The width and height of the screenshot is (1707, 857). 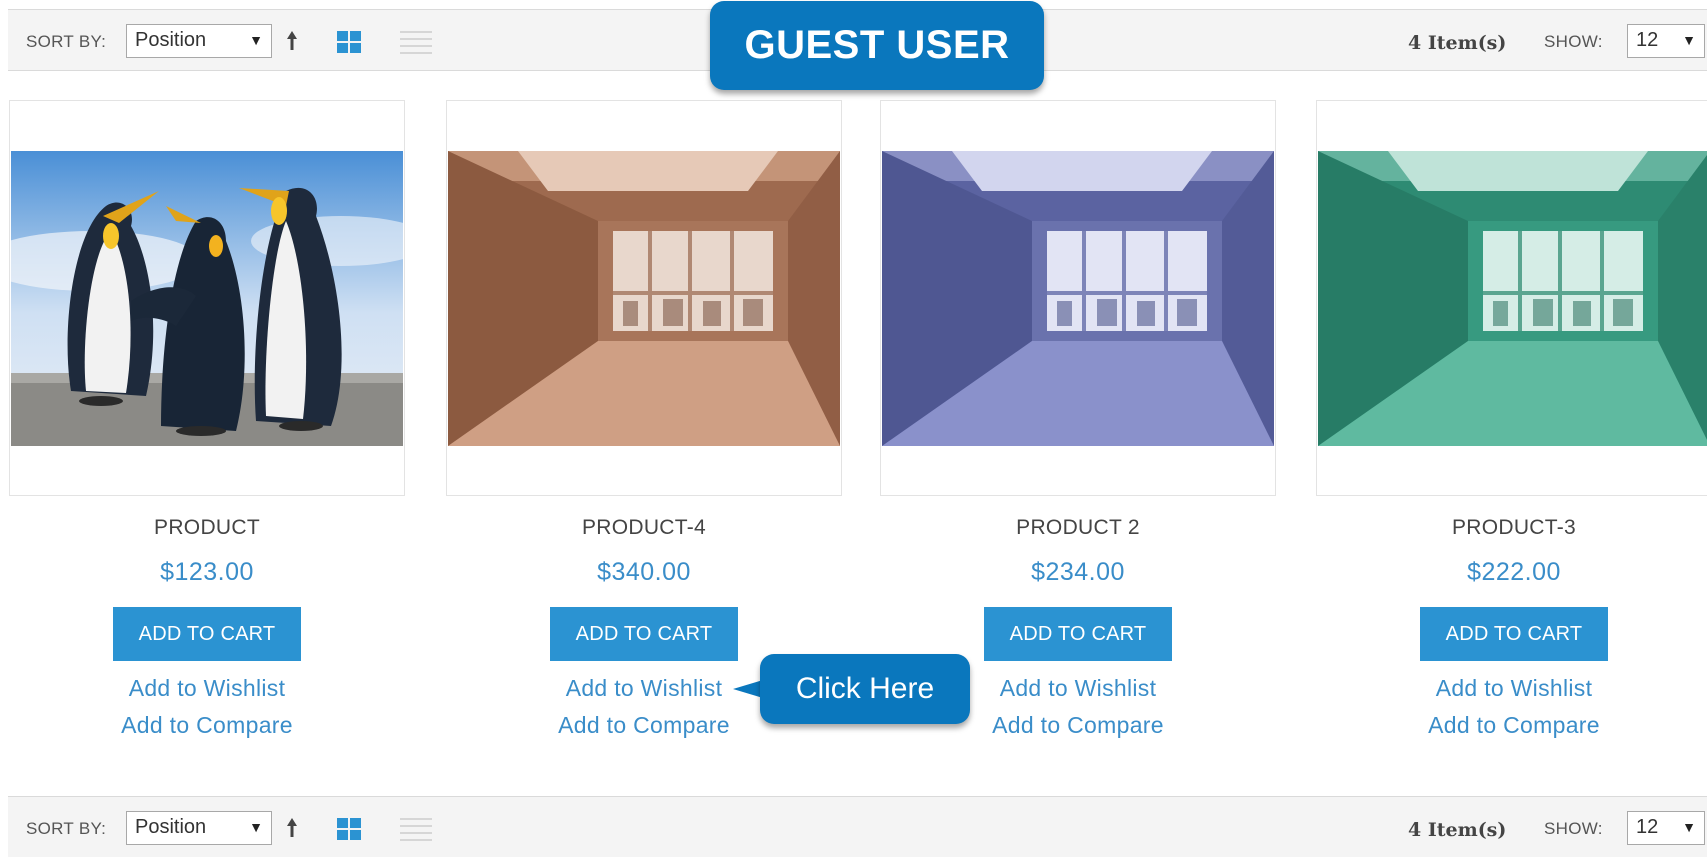 What do you see at coordinates (877, 45) in the screenshot?
I see `guest-user-badge: GUEST USER` at bounding box center [877, 45].